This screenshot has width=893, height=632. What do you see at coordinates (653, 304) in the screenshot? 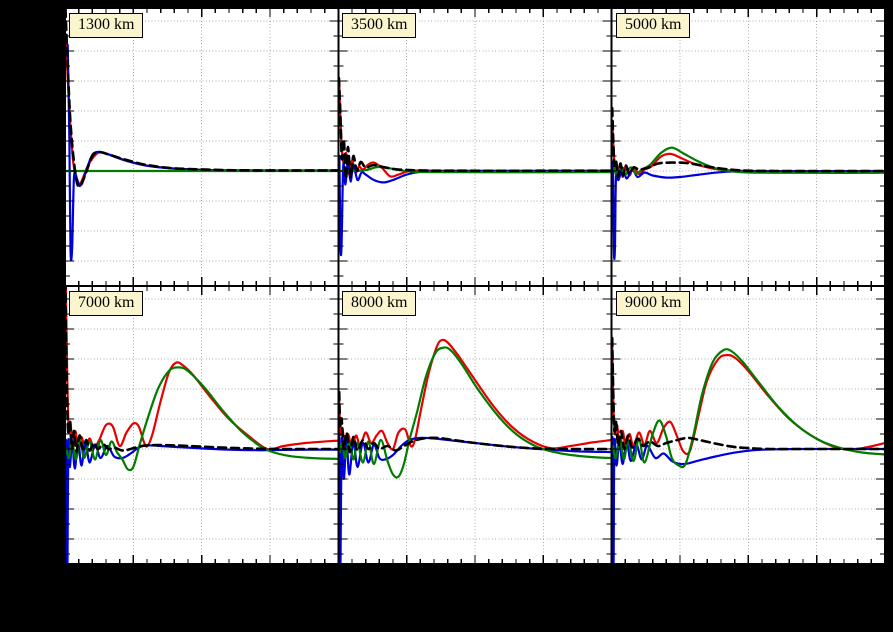
I see `panel-label-9000km: 9000 km` at bounding box center [653, 304].